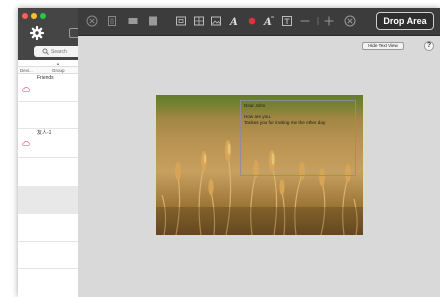  I want to click on image-icon, so click(216, 21).